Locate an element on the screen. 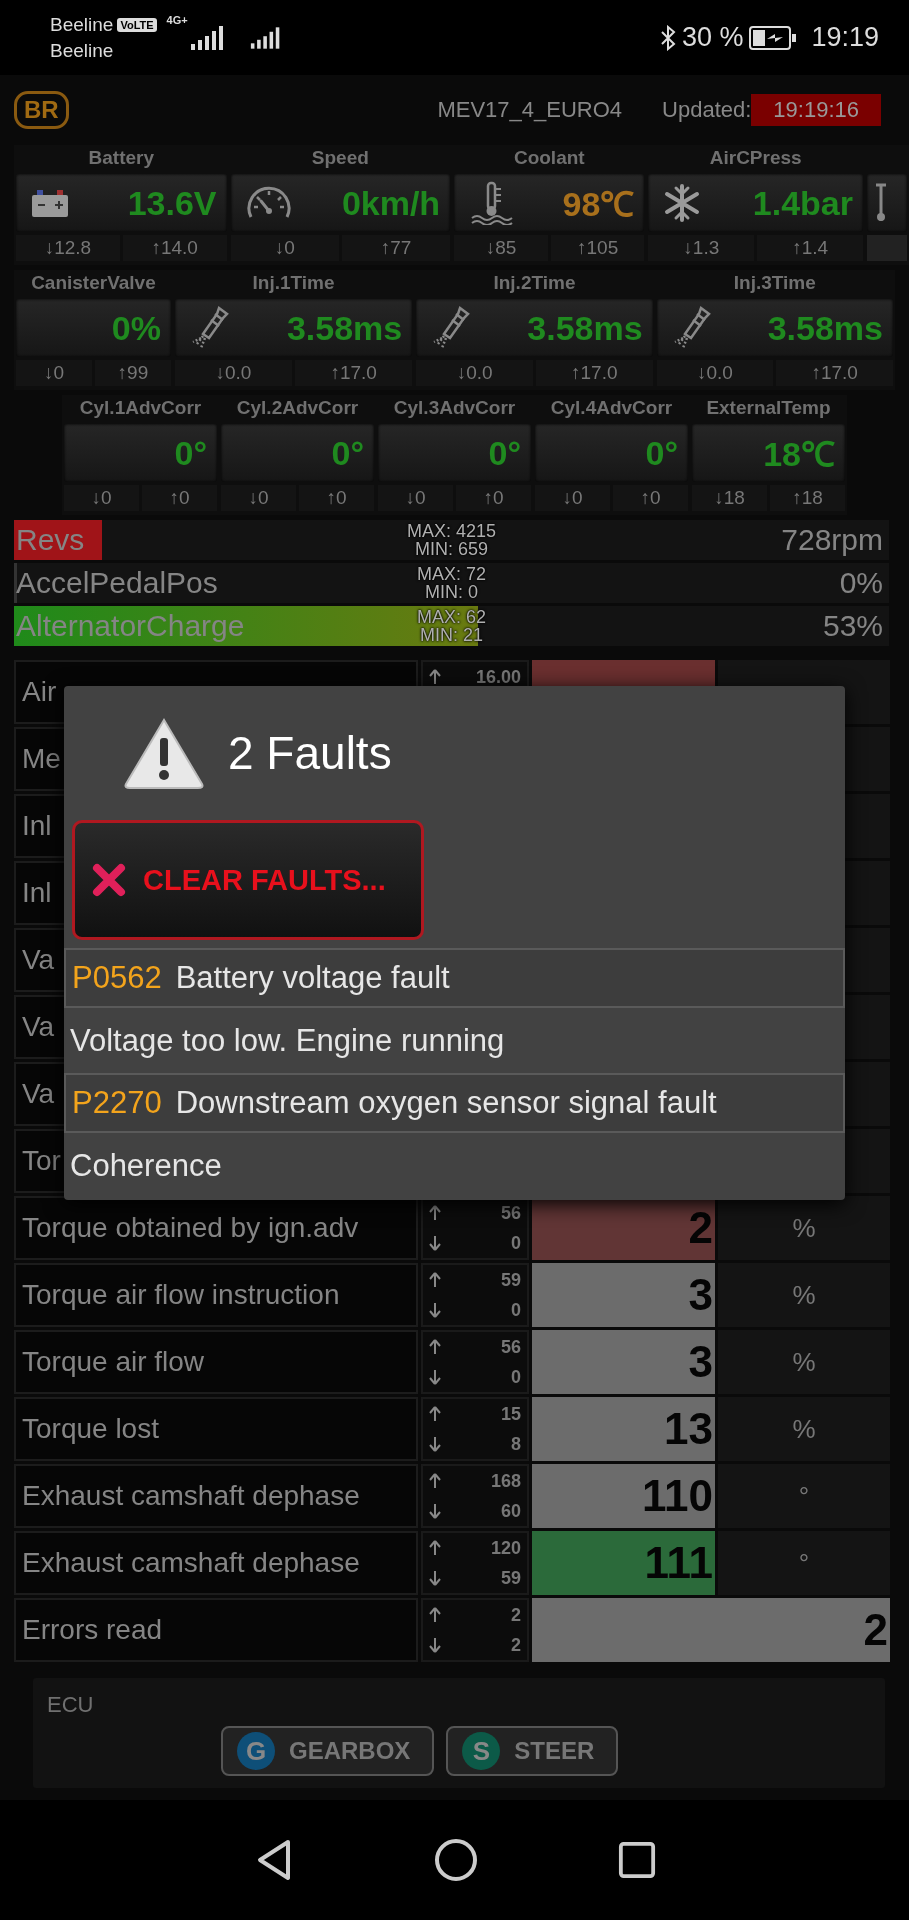 Image resolution: width=909 pixels, height=1920 pixels. min-value: 8 is located at coordinates (516, 1444).